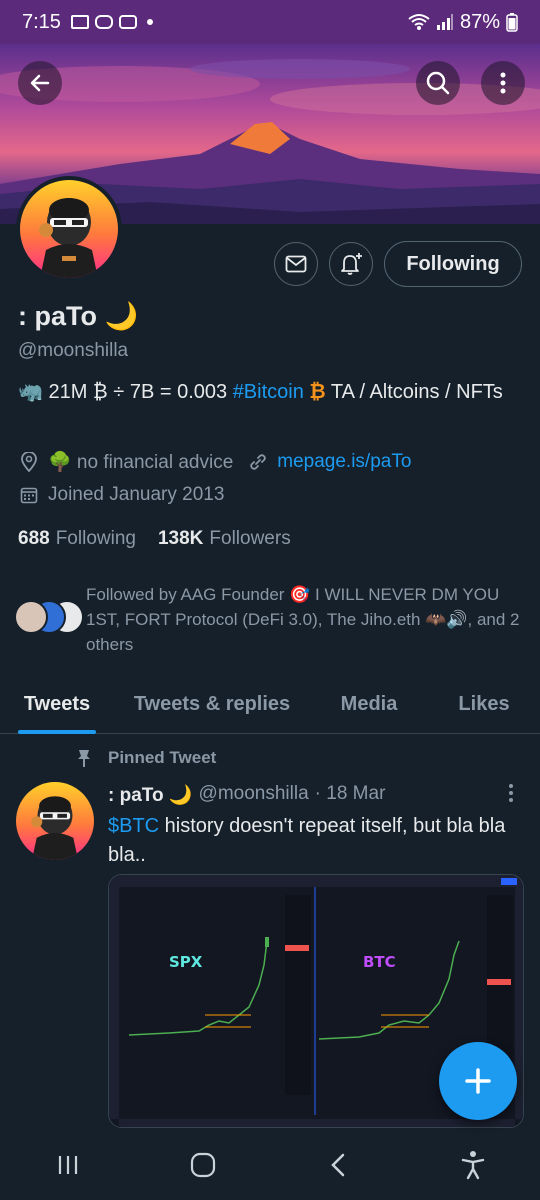 This screenshot has width=540, height=1200. What do you see at coordinates (29, 495) in the screenshot?
I see `calendar-icon` at bounding box center [29, 495].